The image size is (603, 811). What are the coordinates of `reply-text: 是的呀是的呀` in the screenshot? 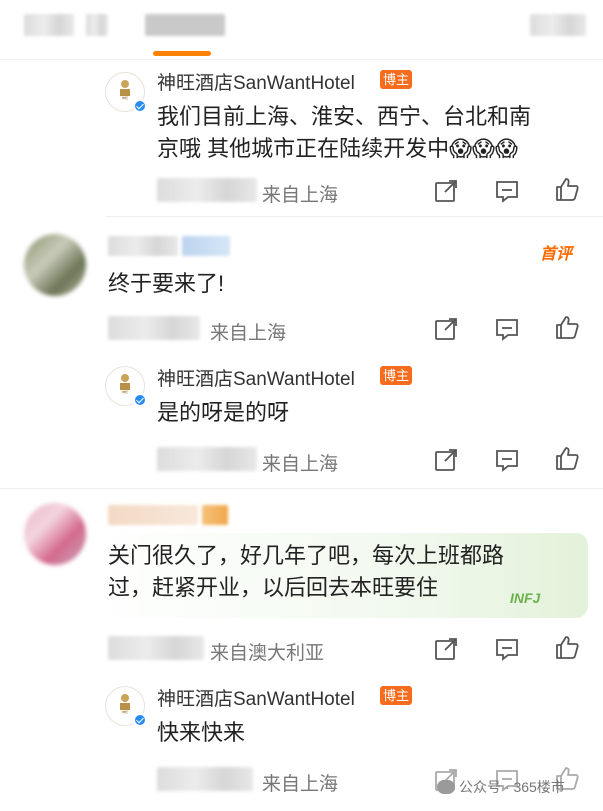 It's located at (223, 412).